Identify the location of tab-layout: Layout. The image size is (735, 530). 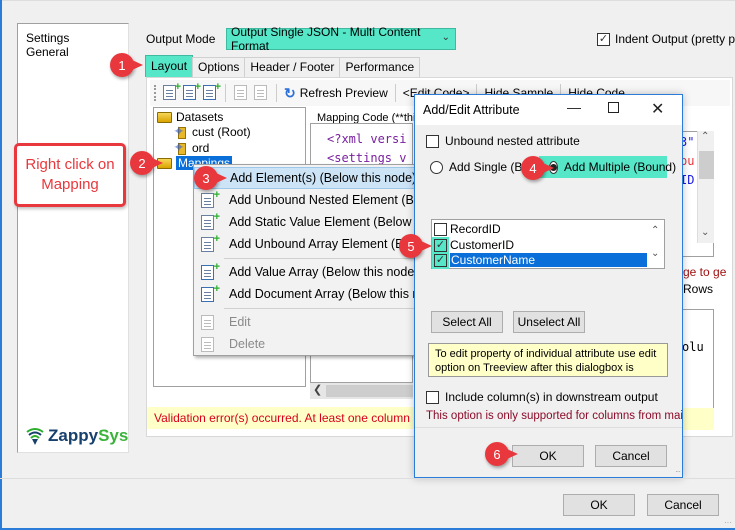
(169, 66).